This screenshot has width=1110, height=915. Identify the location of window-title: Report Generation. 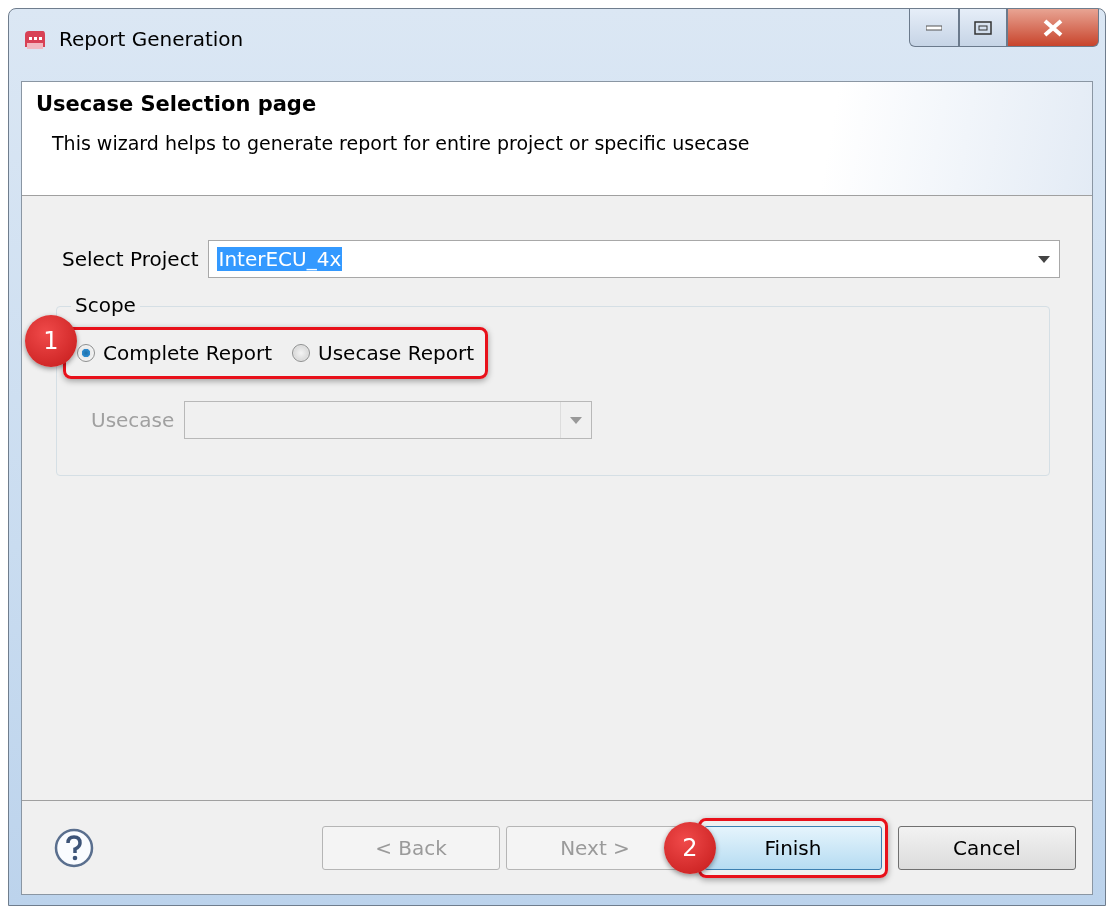
(152, 39).